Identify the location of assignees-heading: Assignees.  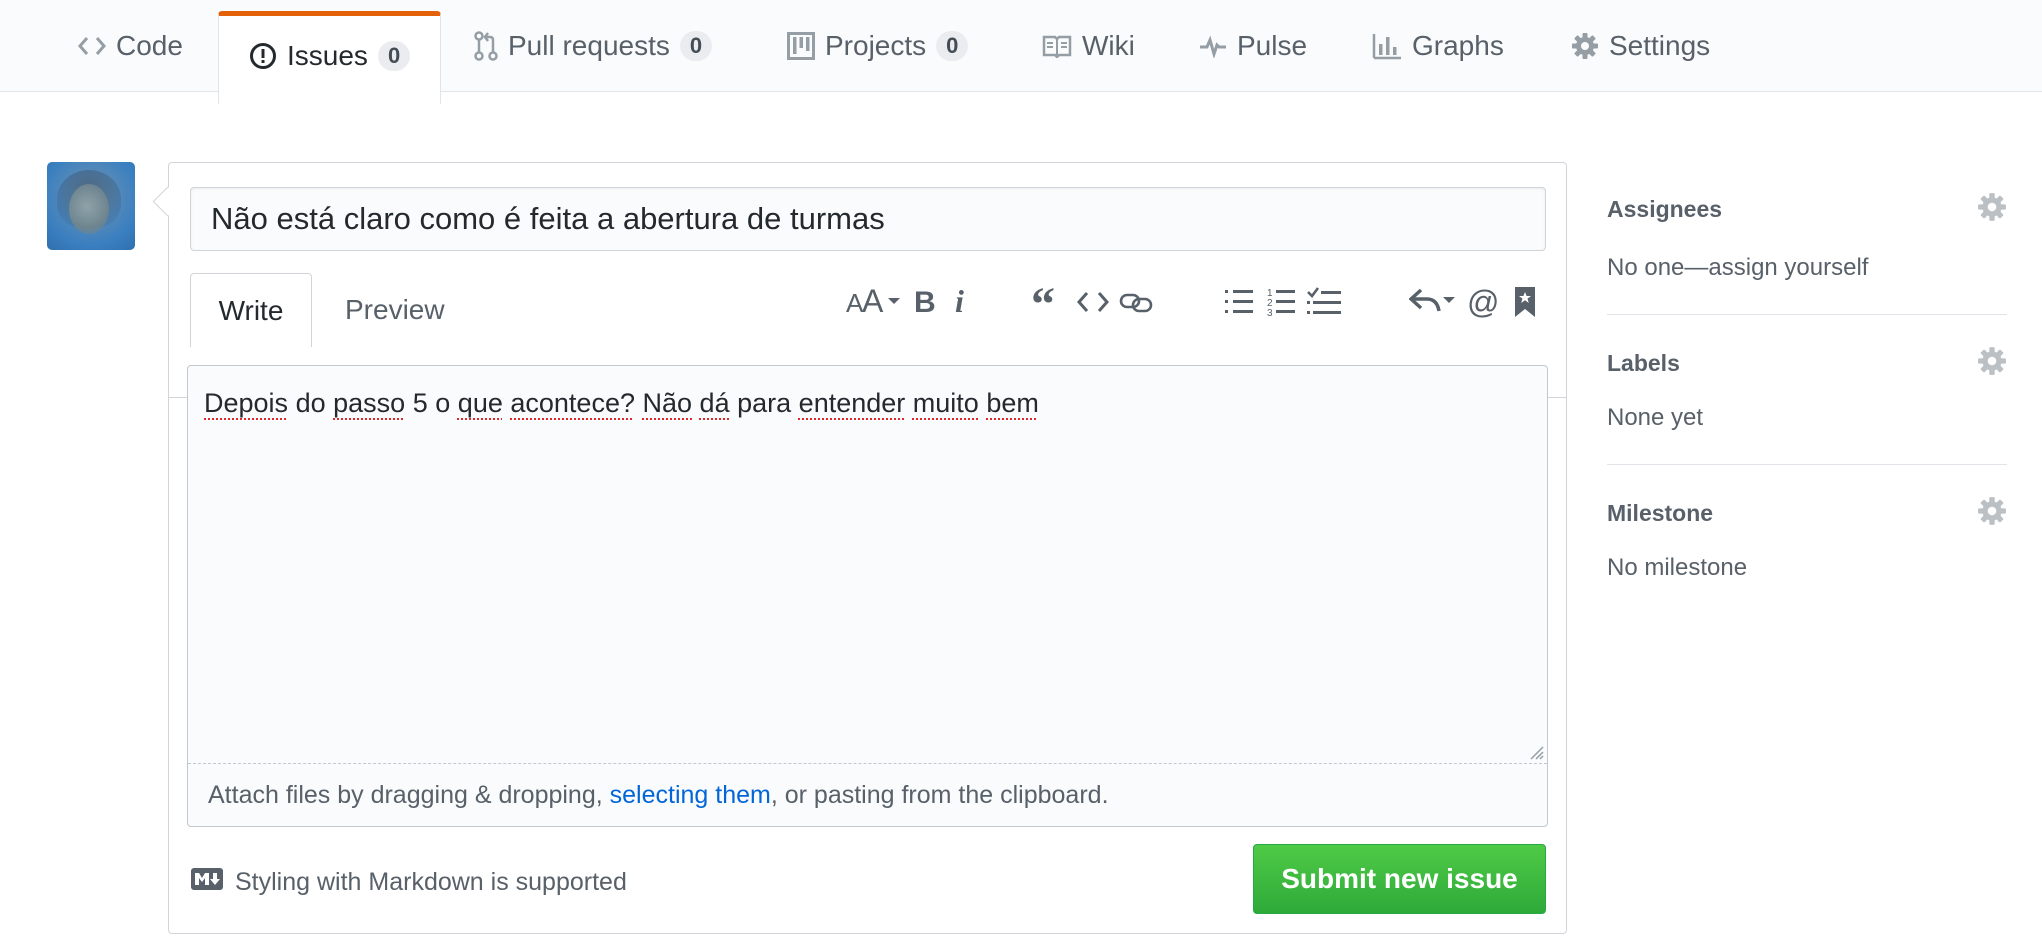
(1665, 209).